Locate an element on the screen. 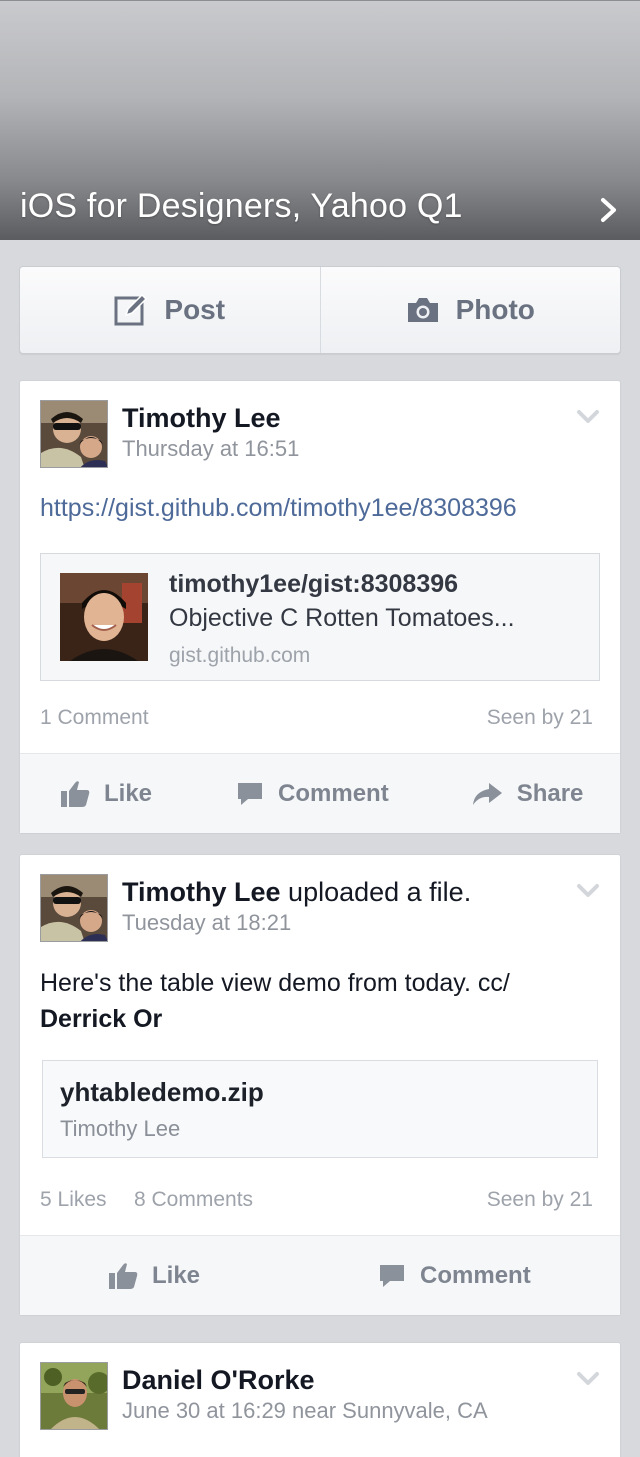 The height and width of the screenshot is (1457, 640). composer-bar: Post Photo is located at coordinates (320, 310).